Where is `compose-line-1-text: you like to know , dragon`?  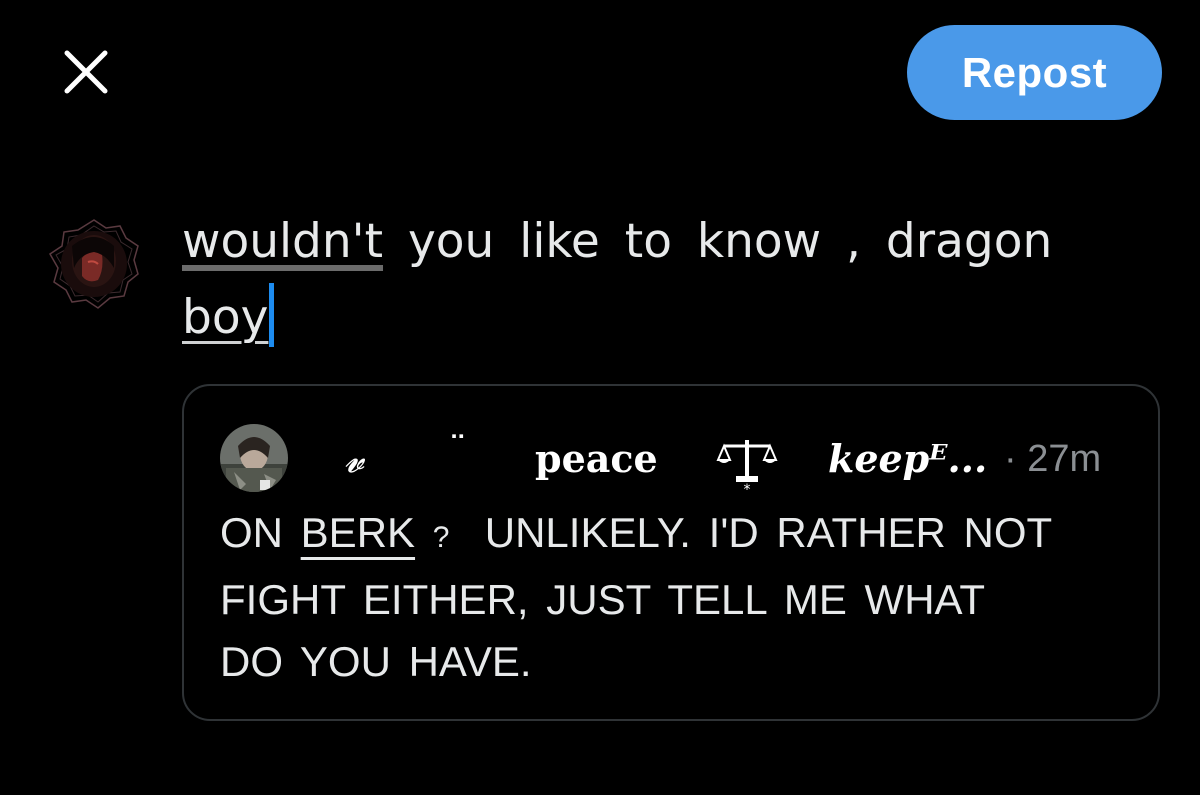
compose-line-1-text: you like to know , dragon is located at coordinates (730, 241).